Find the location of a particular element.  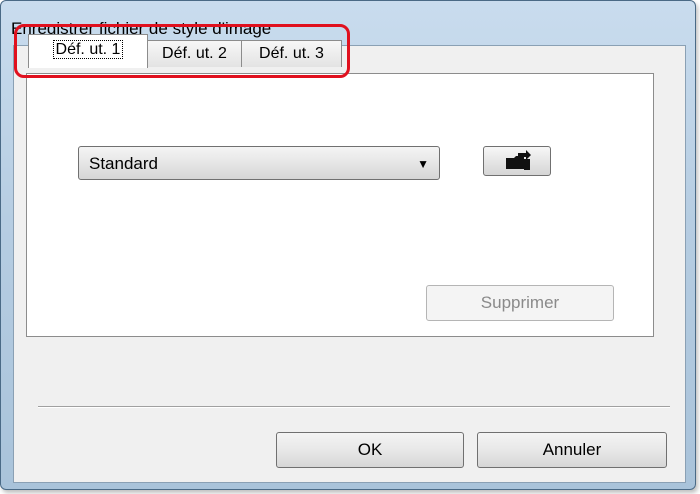

chevron-down-icon: ▼ is located at coordinates (423, 164).